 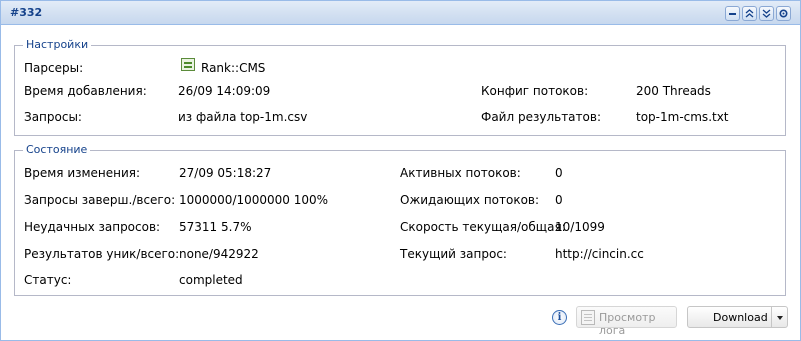 I want to click on queries-value: из файла top-1m.csv, so click(x=243, y=117).